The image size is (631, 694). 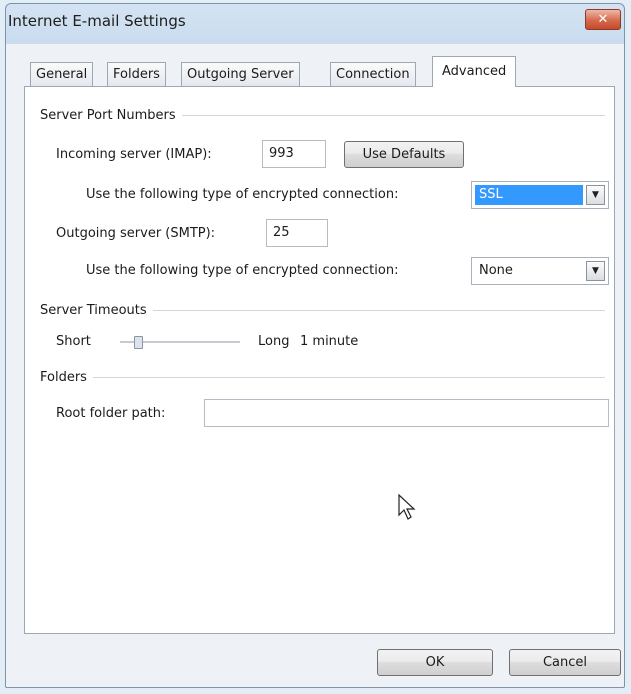 What do you see at coordinates (136, 233) in the screenshot?
I see `outgoing-server-label: Outgoing server (SMTP):` at bounding box center [136, 233].